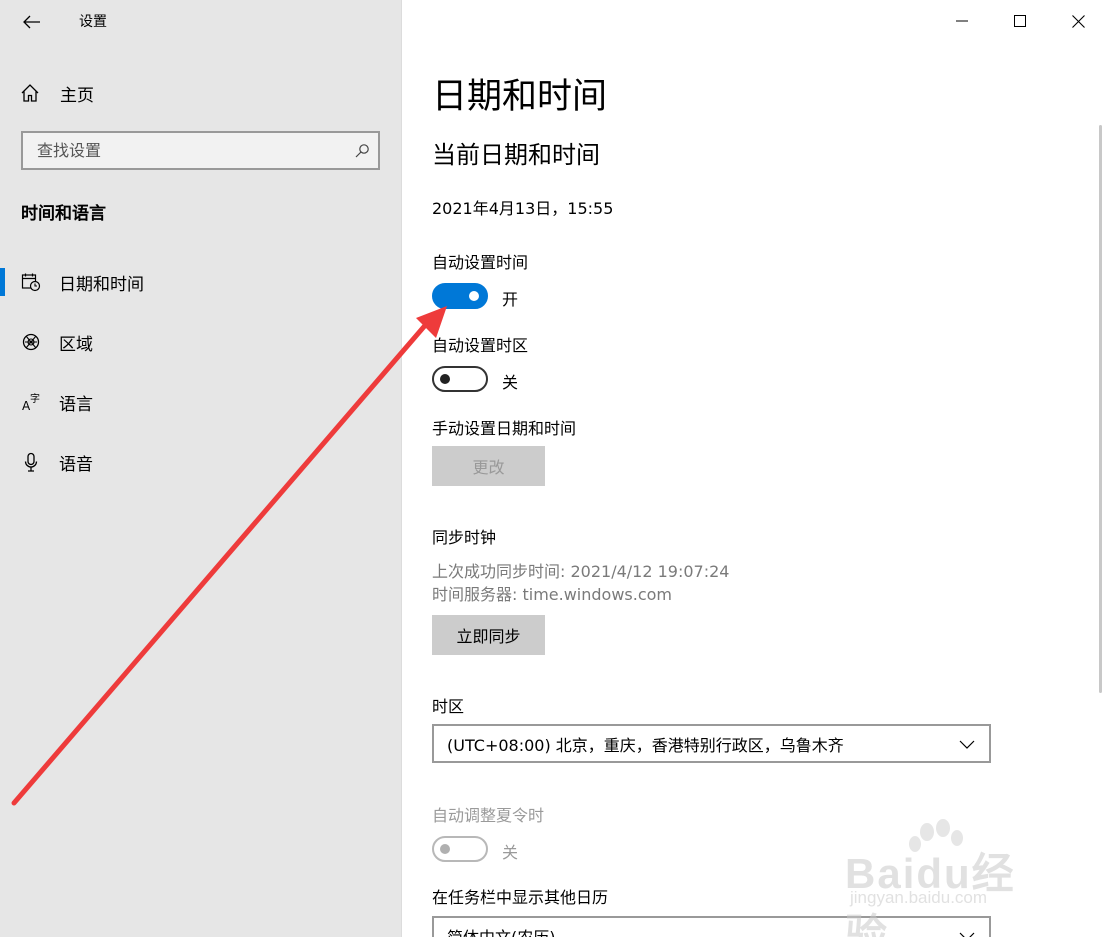 The height and width of the screenshot is (937, 1107). What do you see at coordinates (76, 344) in the screenshot?
I see `sidebar-item-label: 区域` at bounding box center [76, 344].